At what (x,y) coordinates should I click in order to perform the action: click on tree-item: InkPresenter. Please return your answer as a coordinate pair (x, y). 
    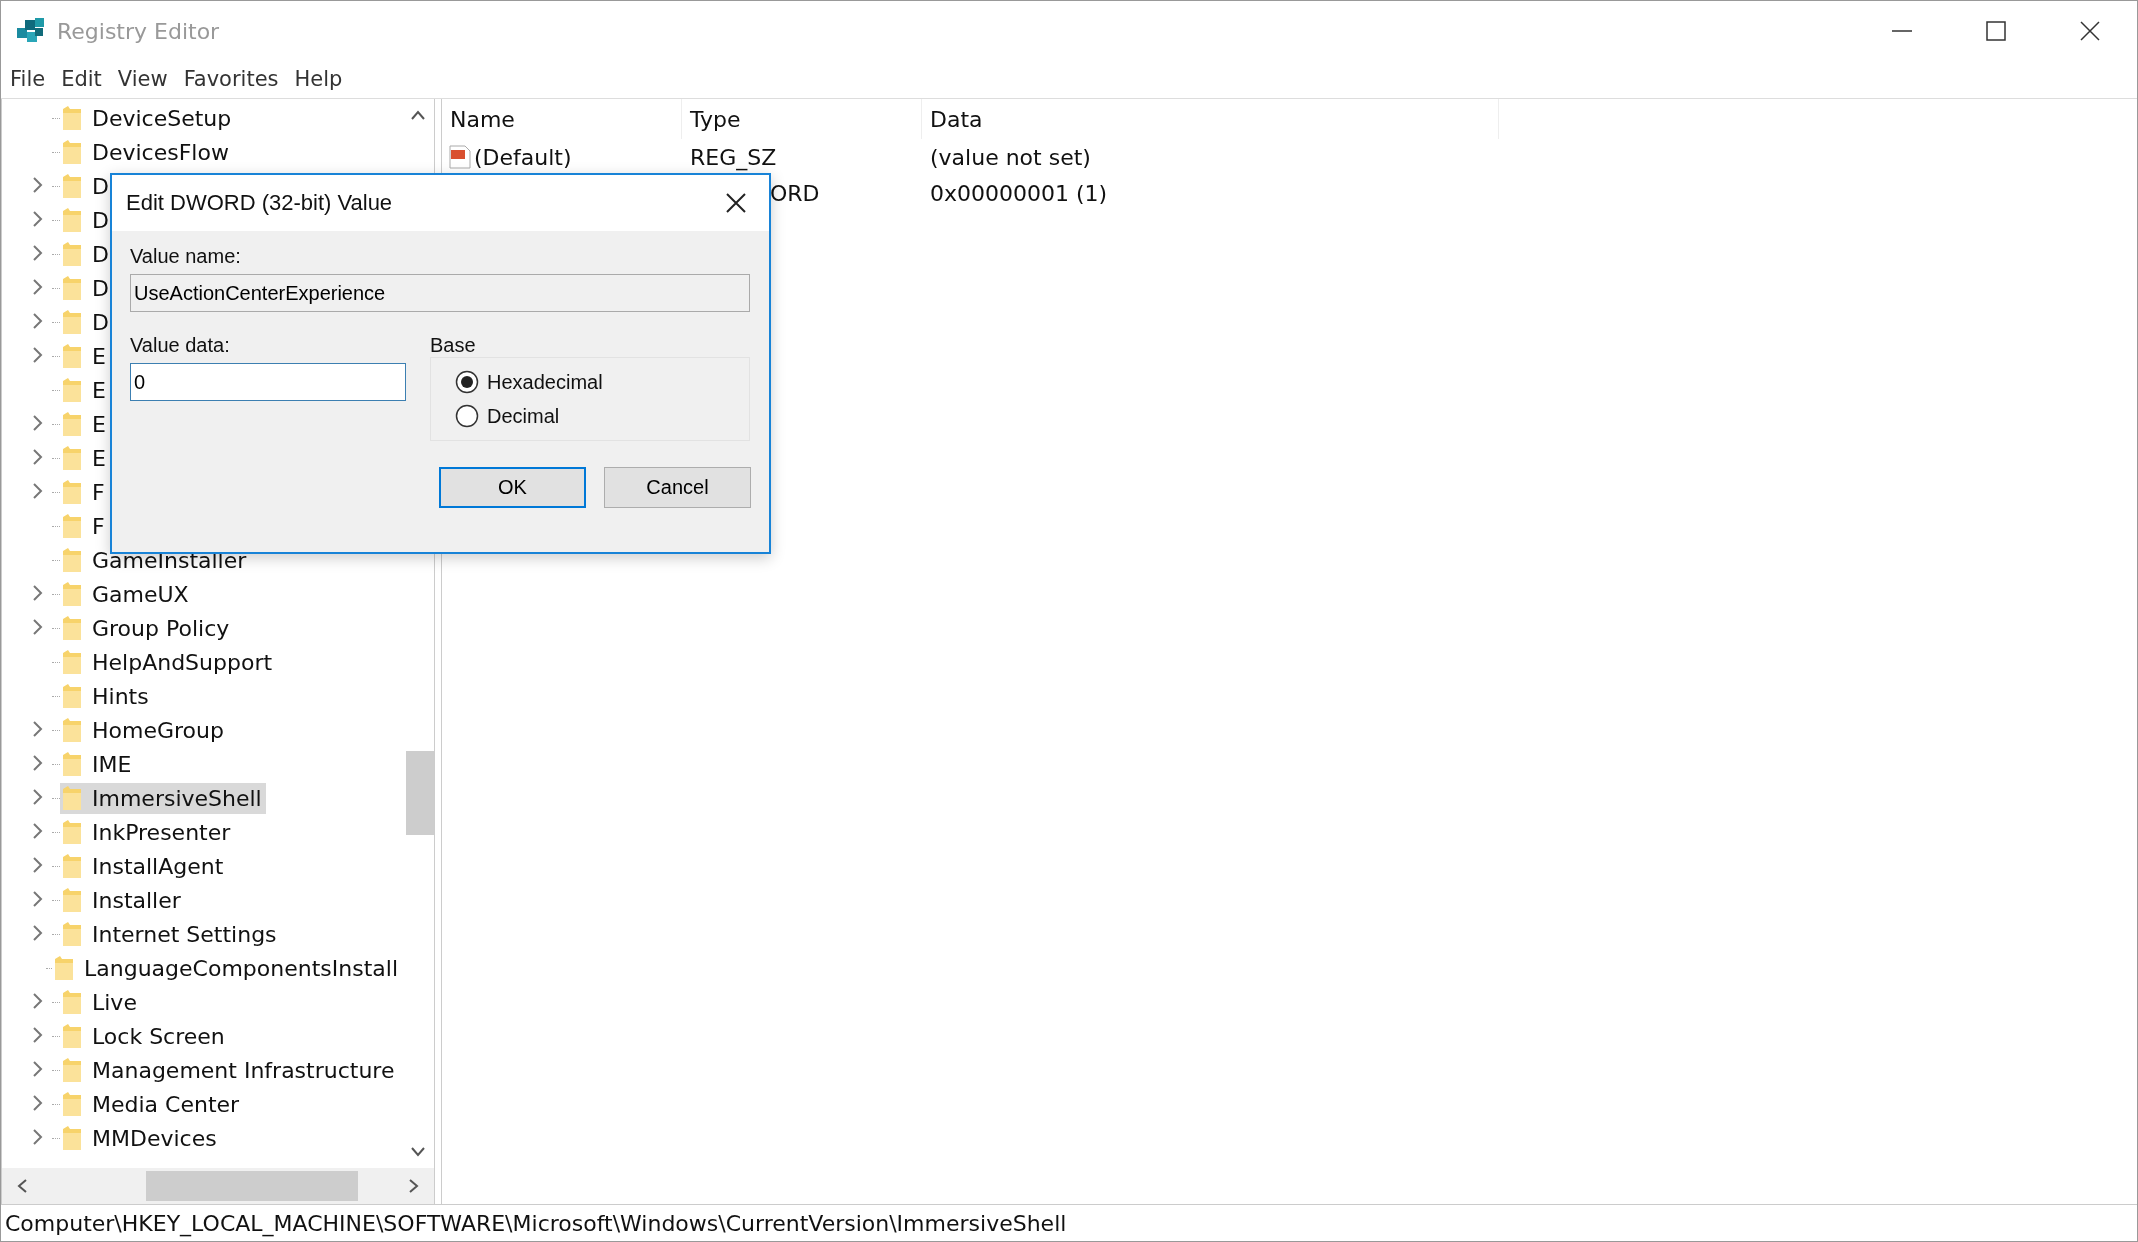
    Looking at the image, I should click on (147, 832).